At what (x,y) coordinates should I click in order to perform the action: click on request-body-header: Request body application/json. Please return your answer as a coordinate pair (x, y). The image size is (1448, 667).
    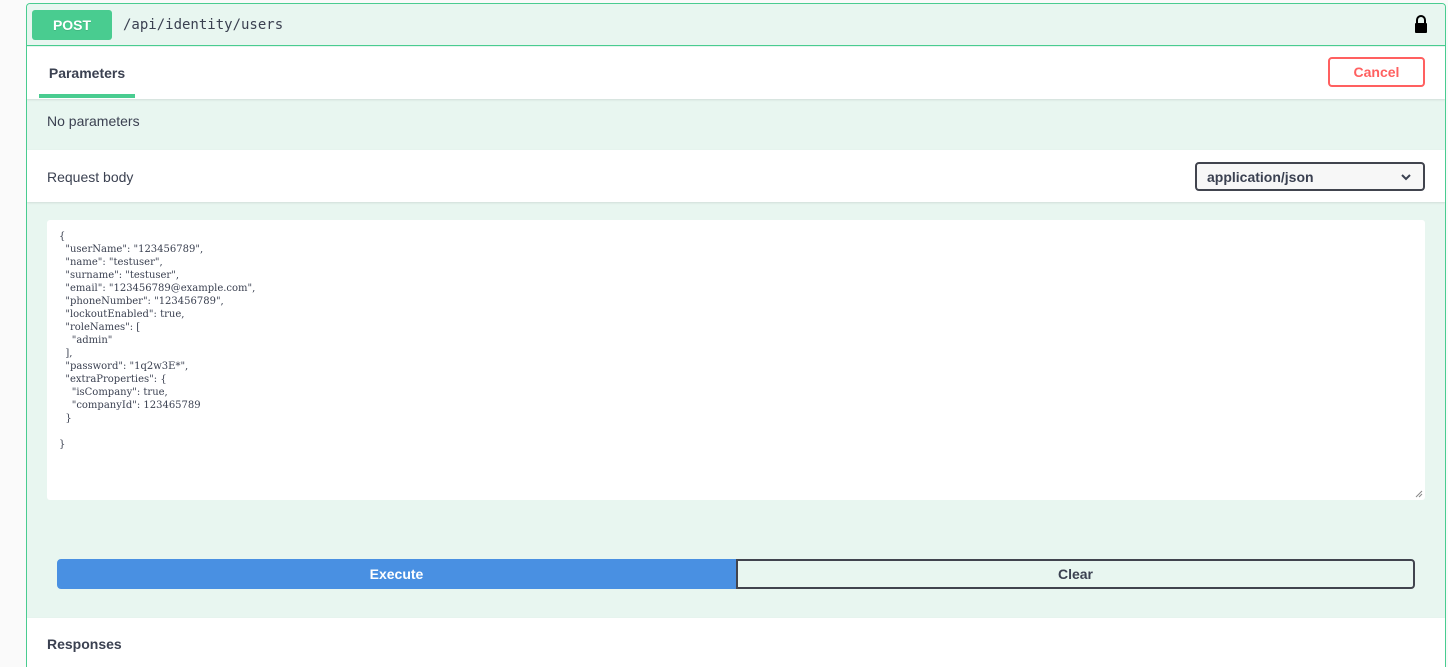
    Looking at the image, I should click on (736, 176).